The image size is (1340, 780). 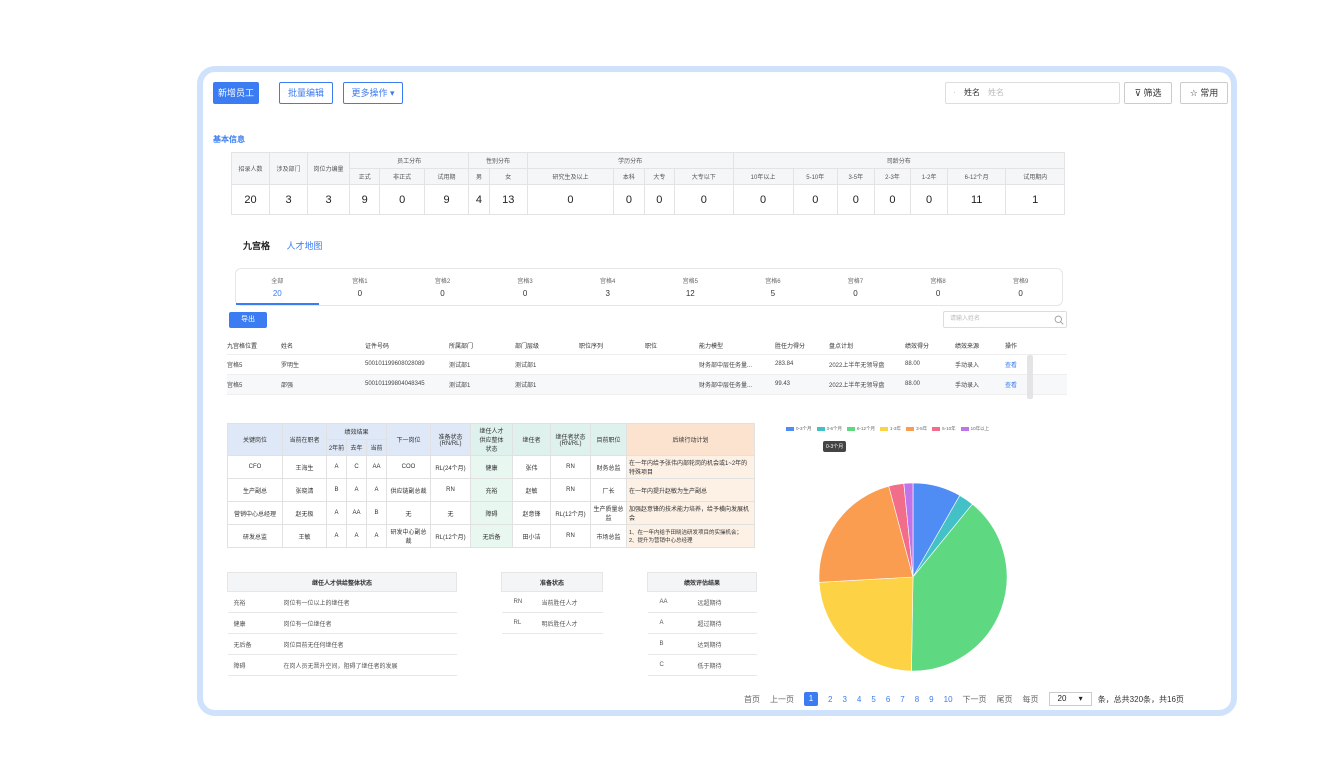 I want to click on table-cell, so click(x=672, y=364).